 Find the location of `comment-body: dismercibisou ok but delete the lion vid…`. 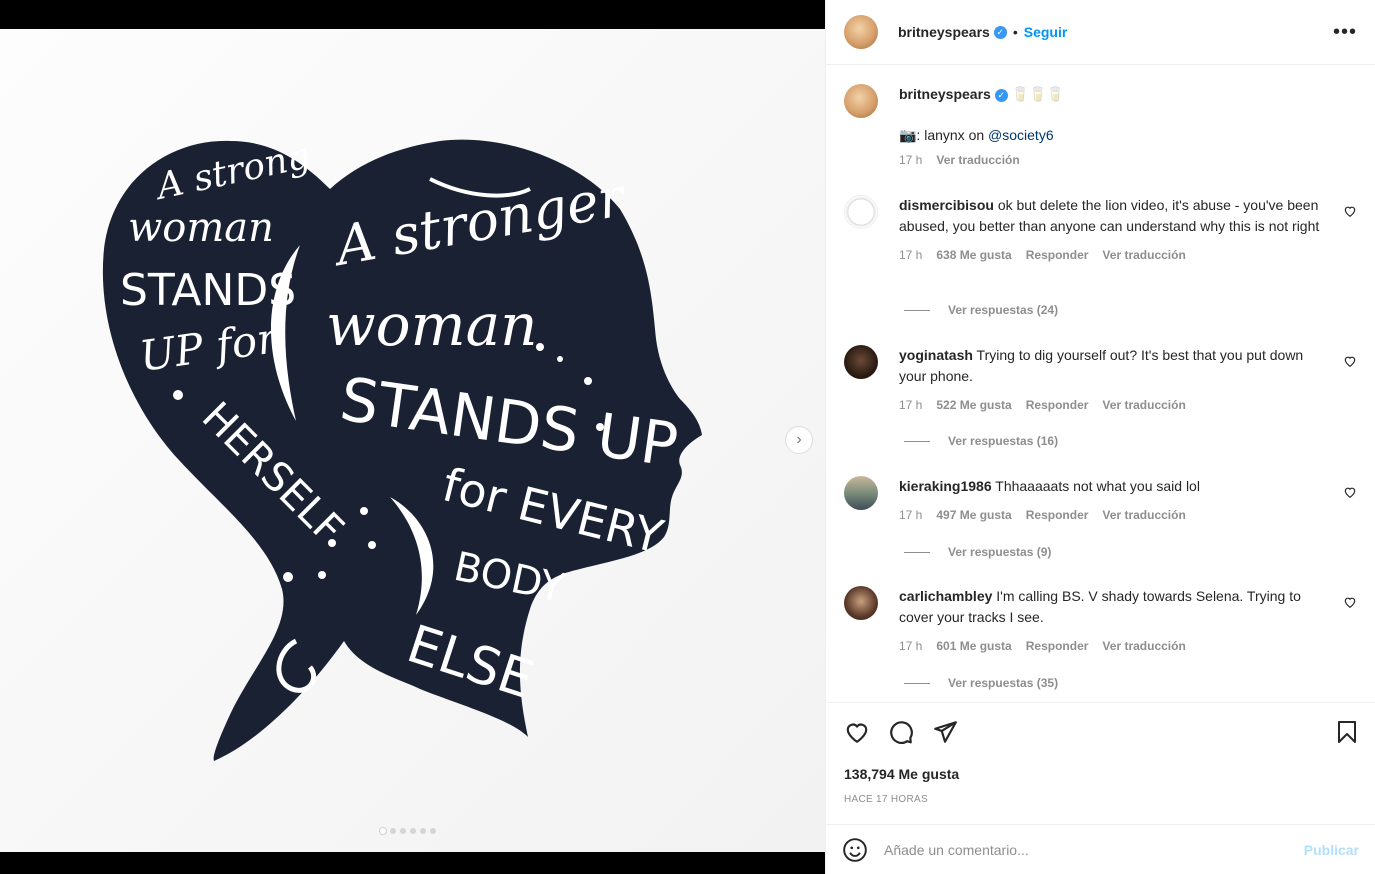

comment-body: dismercibisou ok but delete the lion vid… is located at coordinates (1113, 230).